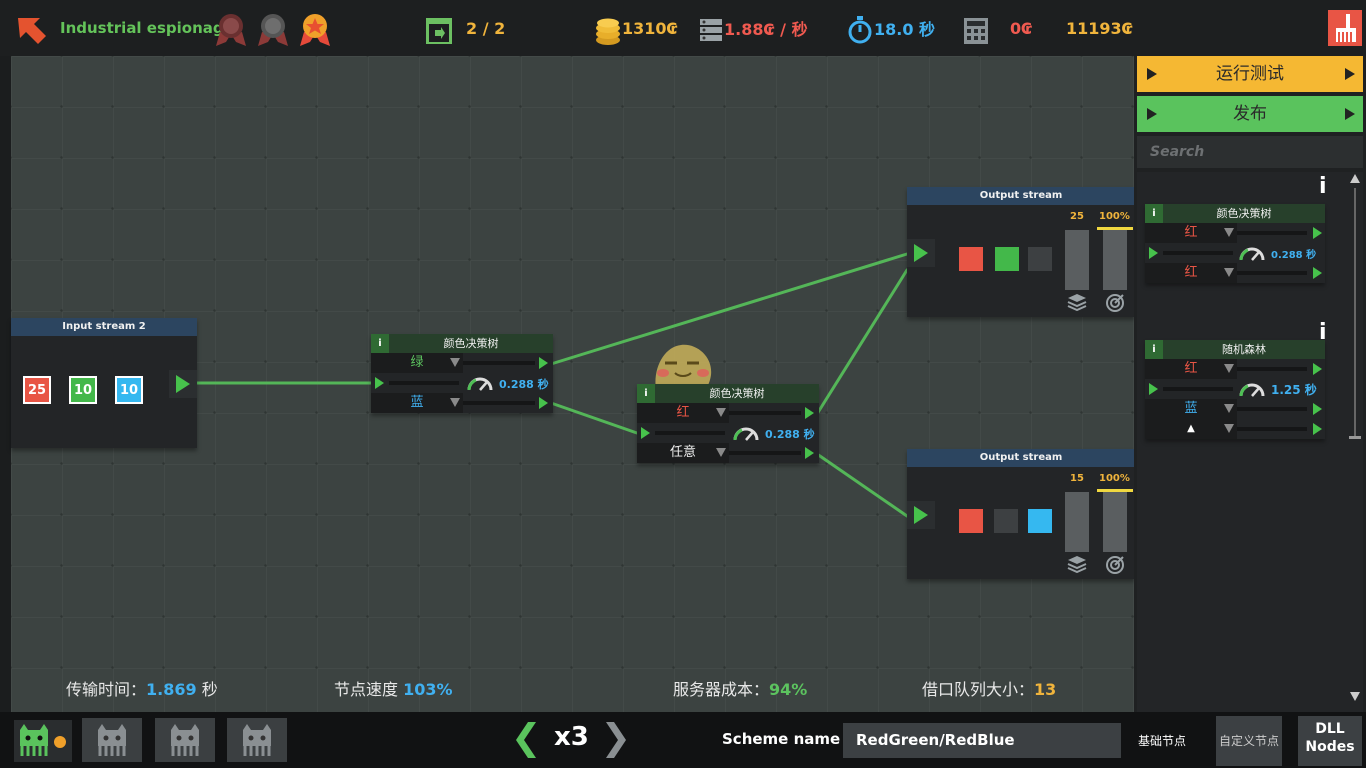 The width and height of the screenshot is (1366, 768). What do you see at coordinates (862, 342) in the screenshot?
I see `wire-node2-output1` at bounding box center [862, 342].